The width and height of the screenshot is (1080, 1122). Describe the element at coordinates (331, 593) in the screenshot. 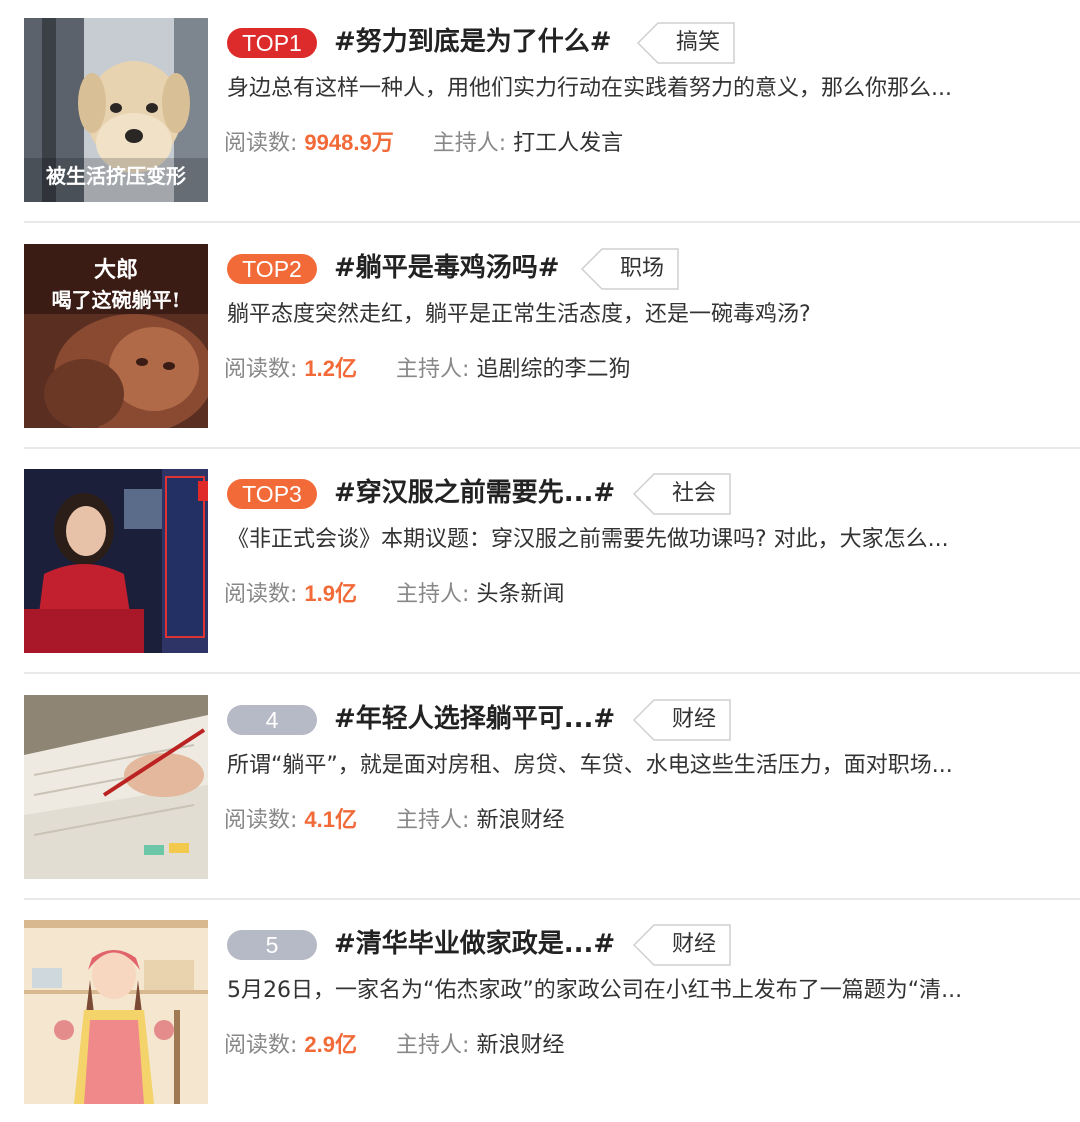

I see `read-count-value: 1.9亿` at that location.